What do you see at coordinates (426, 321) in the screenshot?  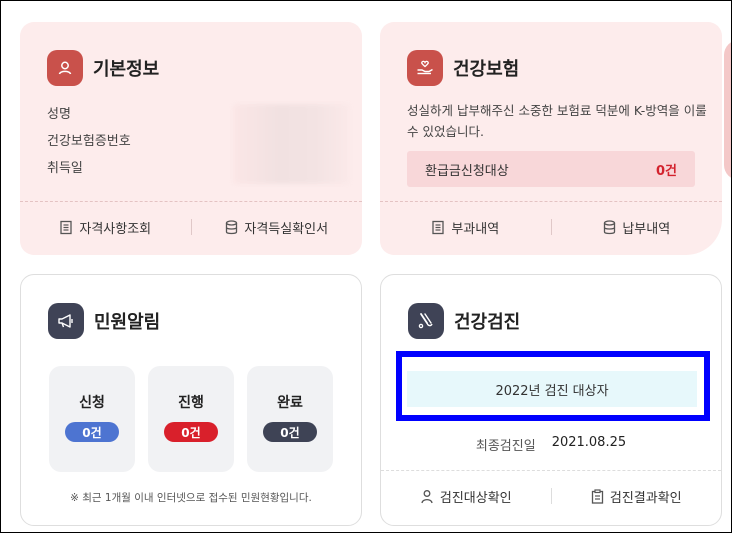 I see `stethoscope-icon` at bounding box center [426, 321].